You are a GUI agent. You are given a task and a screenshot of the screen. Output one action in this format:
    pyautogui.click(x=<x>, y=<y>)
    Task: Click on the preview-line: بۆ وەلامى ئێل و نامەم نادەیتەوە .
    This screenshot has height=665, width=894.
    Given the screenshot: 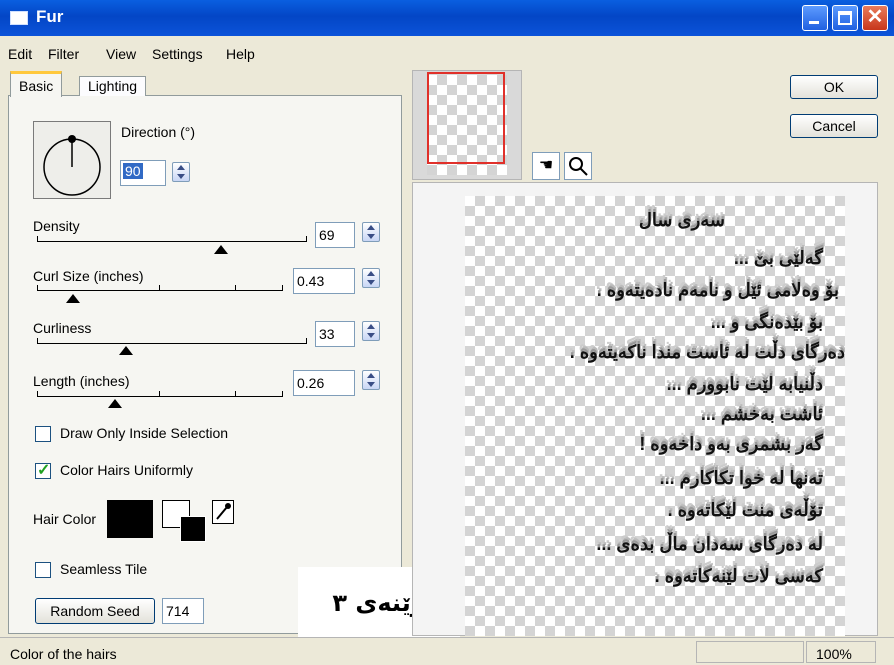 What is the action you would take?
    pyautogui.click(x=717, y=290)
    